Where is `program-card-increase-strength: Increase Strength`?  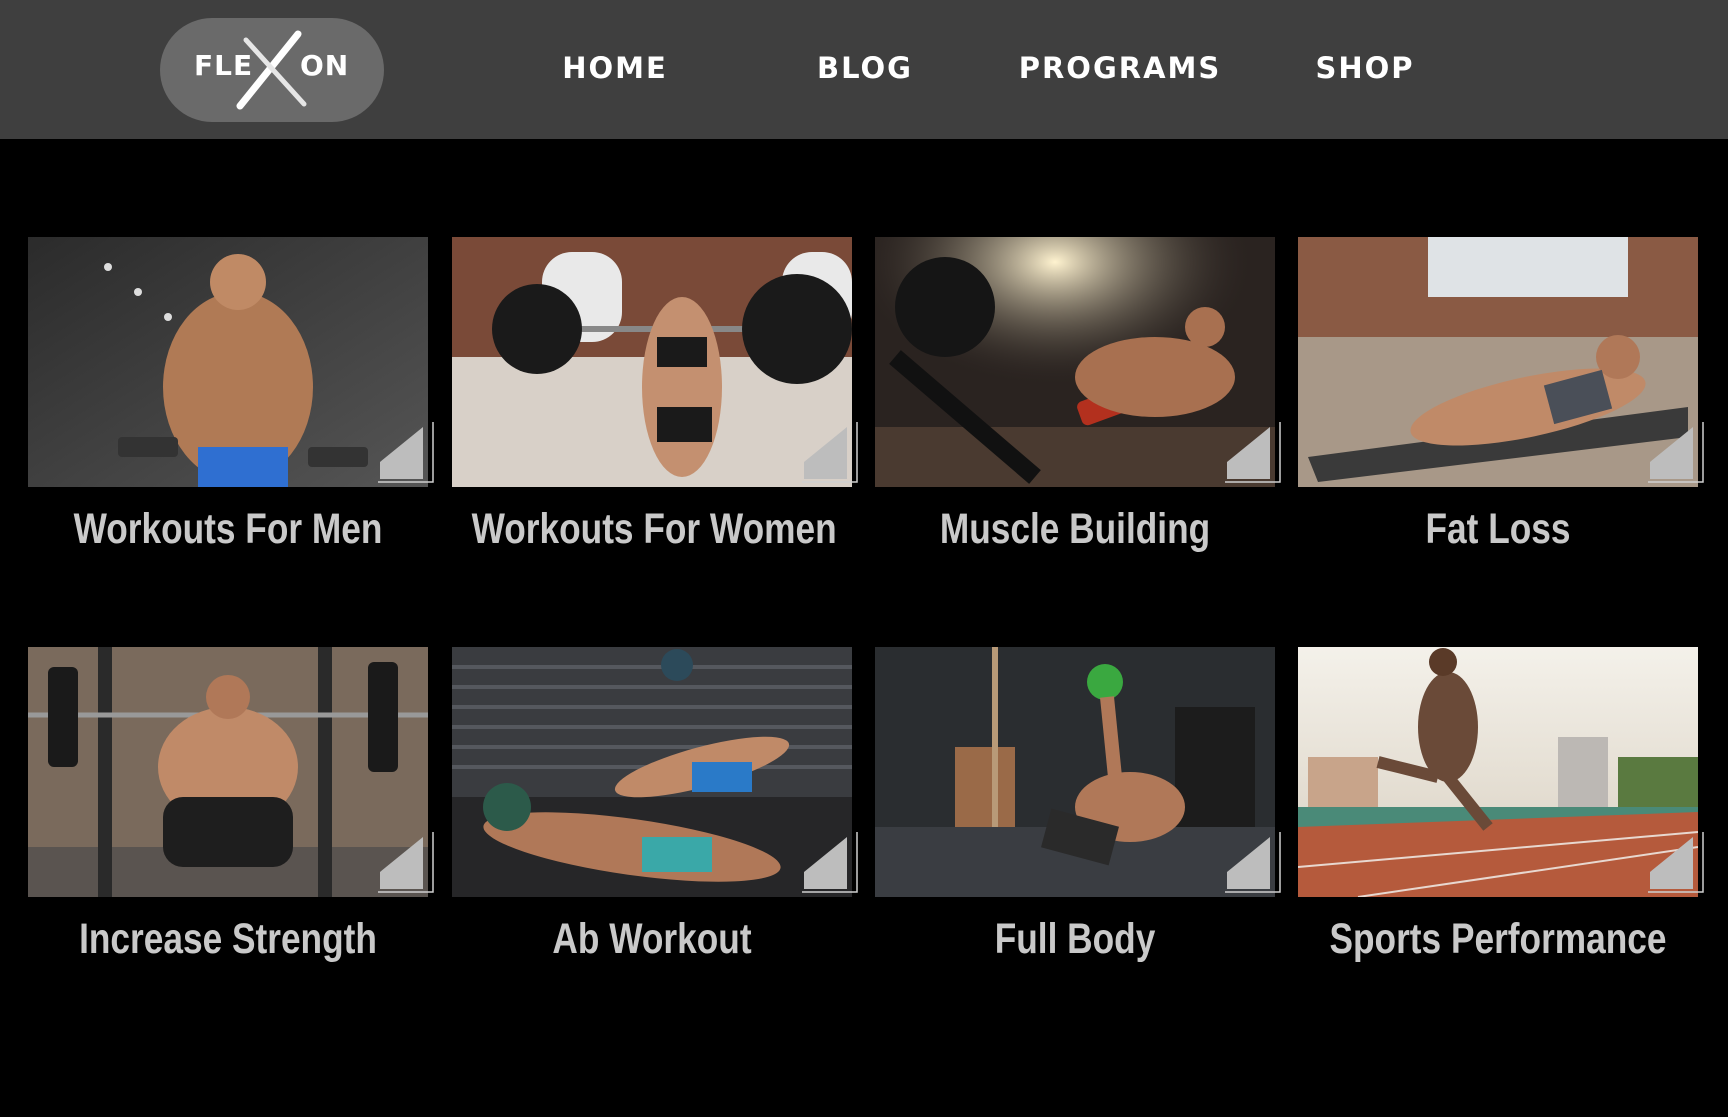 program-card-increase-strength: Increase Strength is located at coordinates (231, 814).